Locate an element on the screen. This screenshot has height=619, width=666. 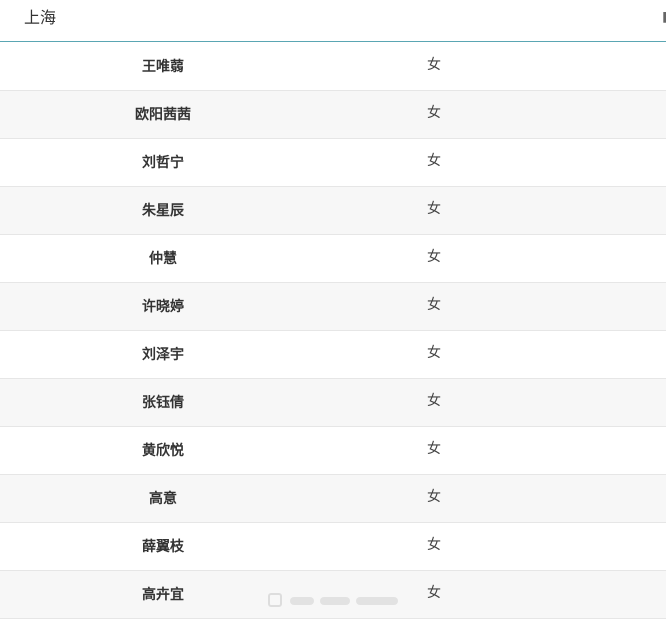
table-row: 高意 女 is located at coordinates (333, 499).